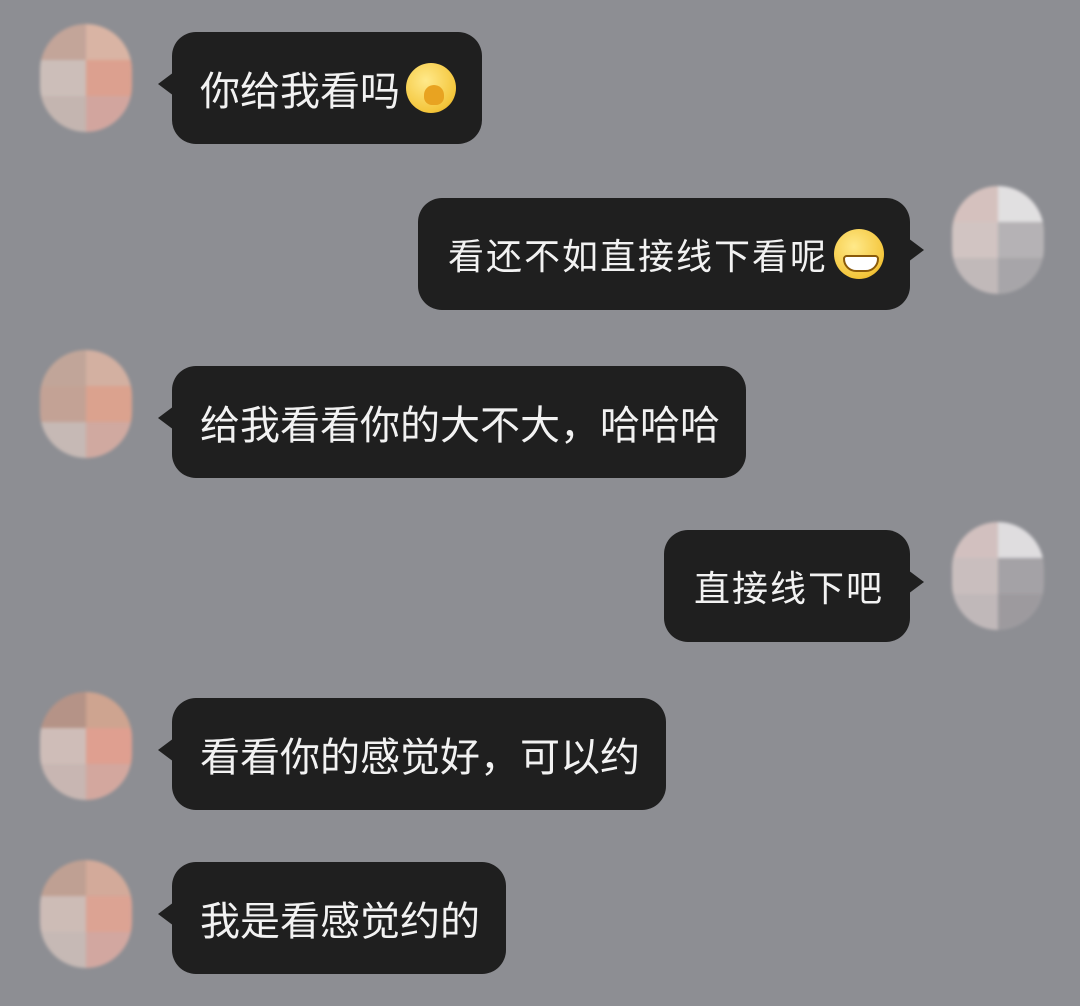 Image resolution: width=1080 pixels, height=1006 pixels. Describe the element at coordinates (788, 589) in the screenshot. I see `message-text: 直接线下吧` at that location.